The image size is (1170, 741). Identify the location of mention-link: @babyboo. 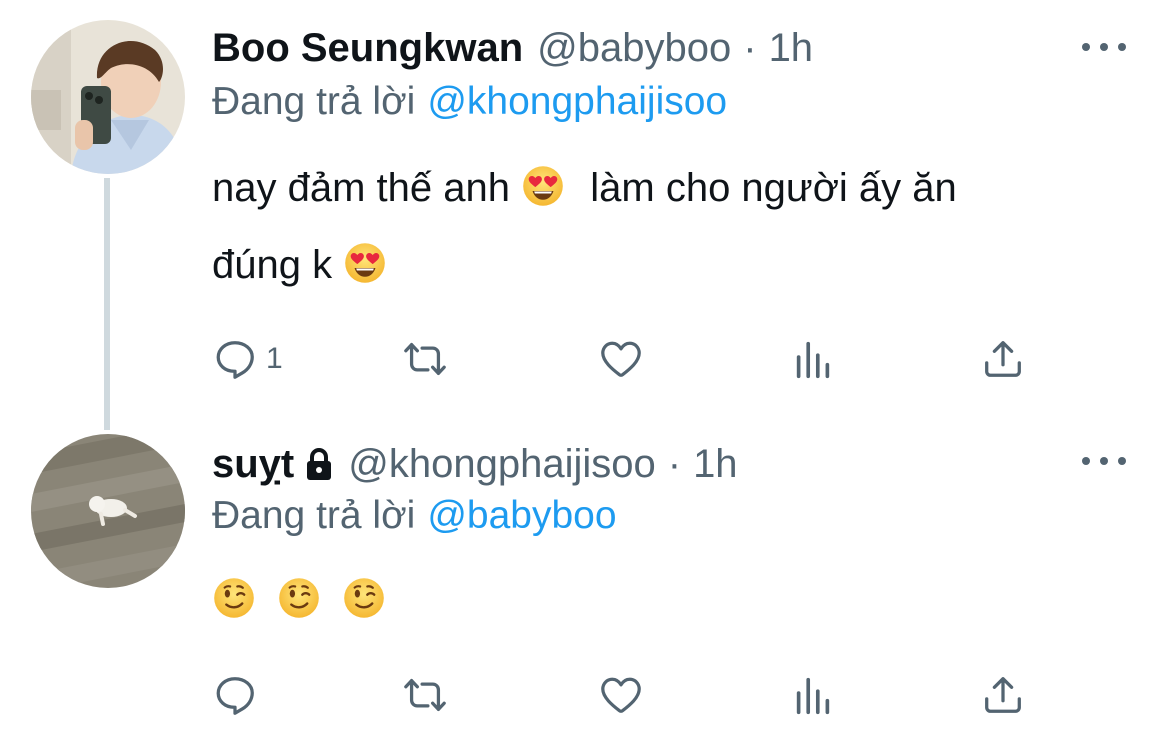
(521, 515).